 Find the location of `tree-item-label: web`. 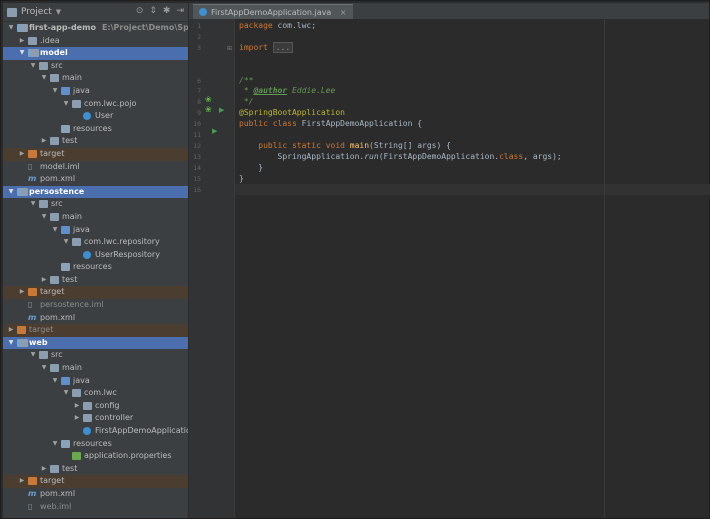

tree-item-label: web is located at coordinates (38, 342).